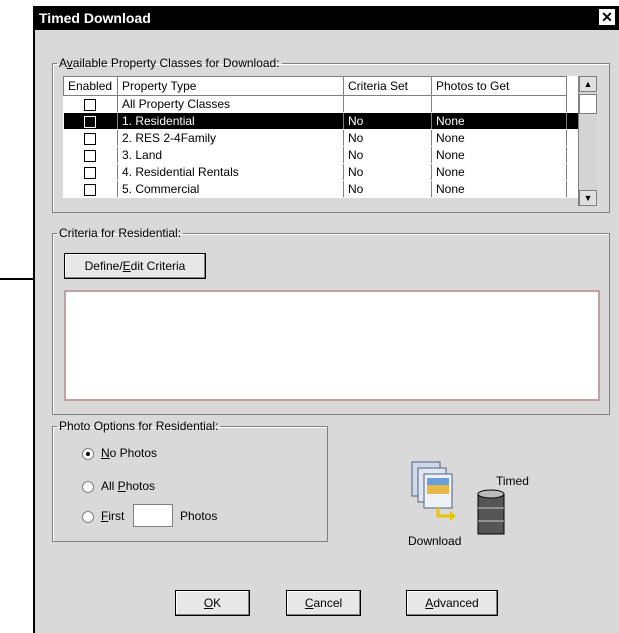  Describe the element at coordinates (153, 515) in the screenshot. I see `first-photos-count-input` at that location.